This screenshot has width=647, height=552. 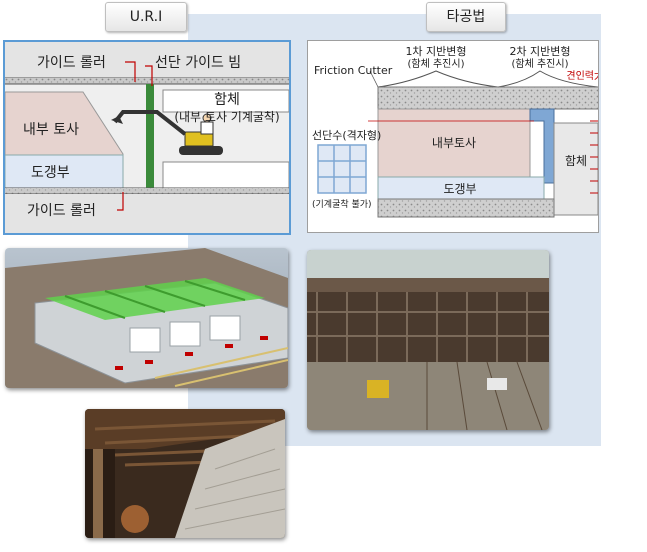 I want to click on other-box-label: 함체, so click(x=576, y=161).